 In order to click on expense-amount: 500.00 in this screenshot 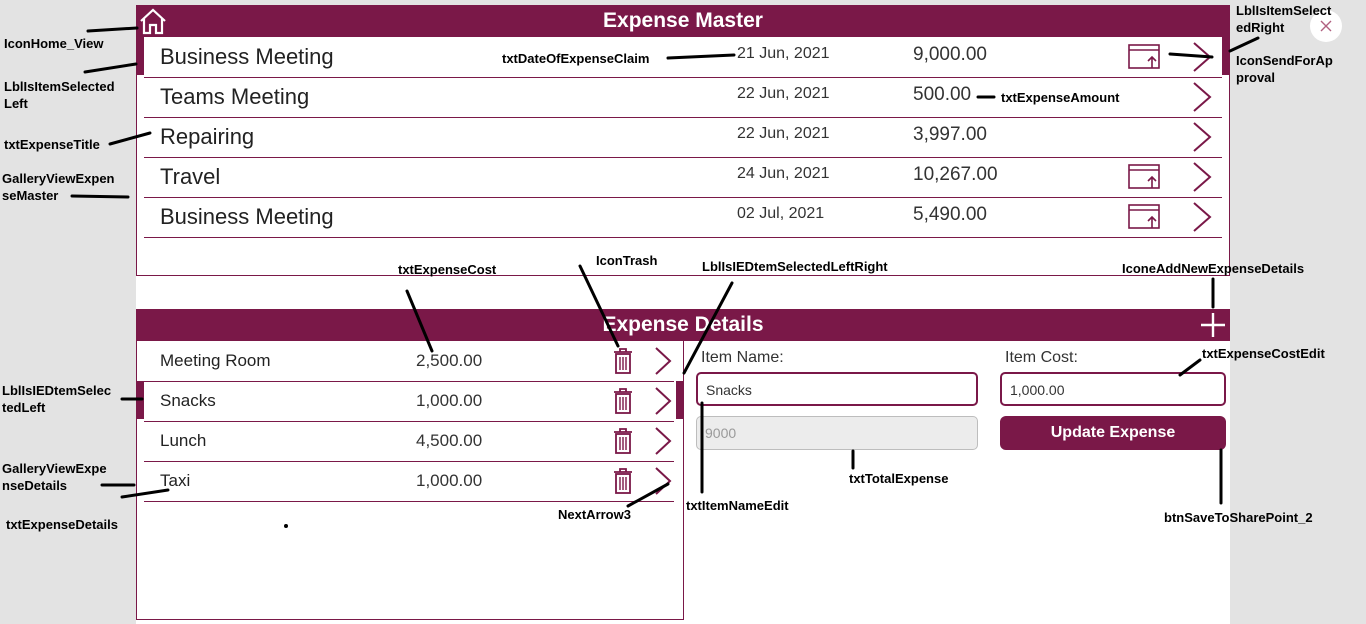, I will do `click(942, 94)`.